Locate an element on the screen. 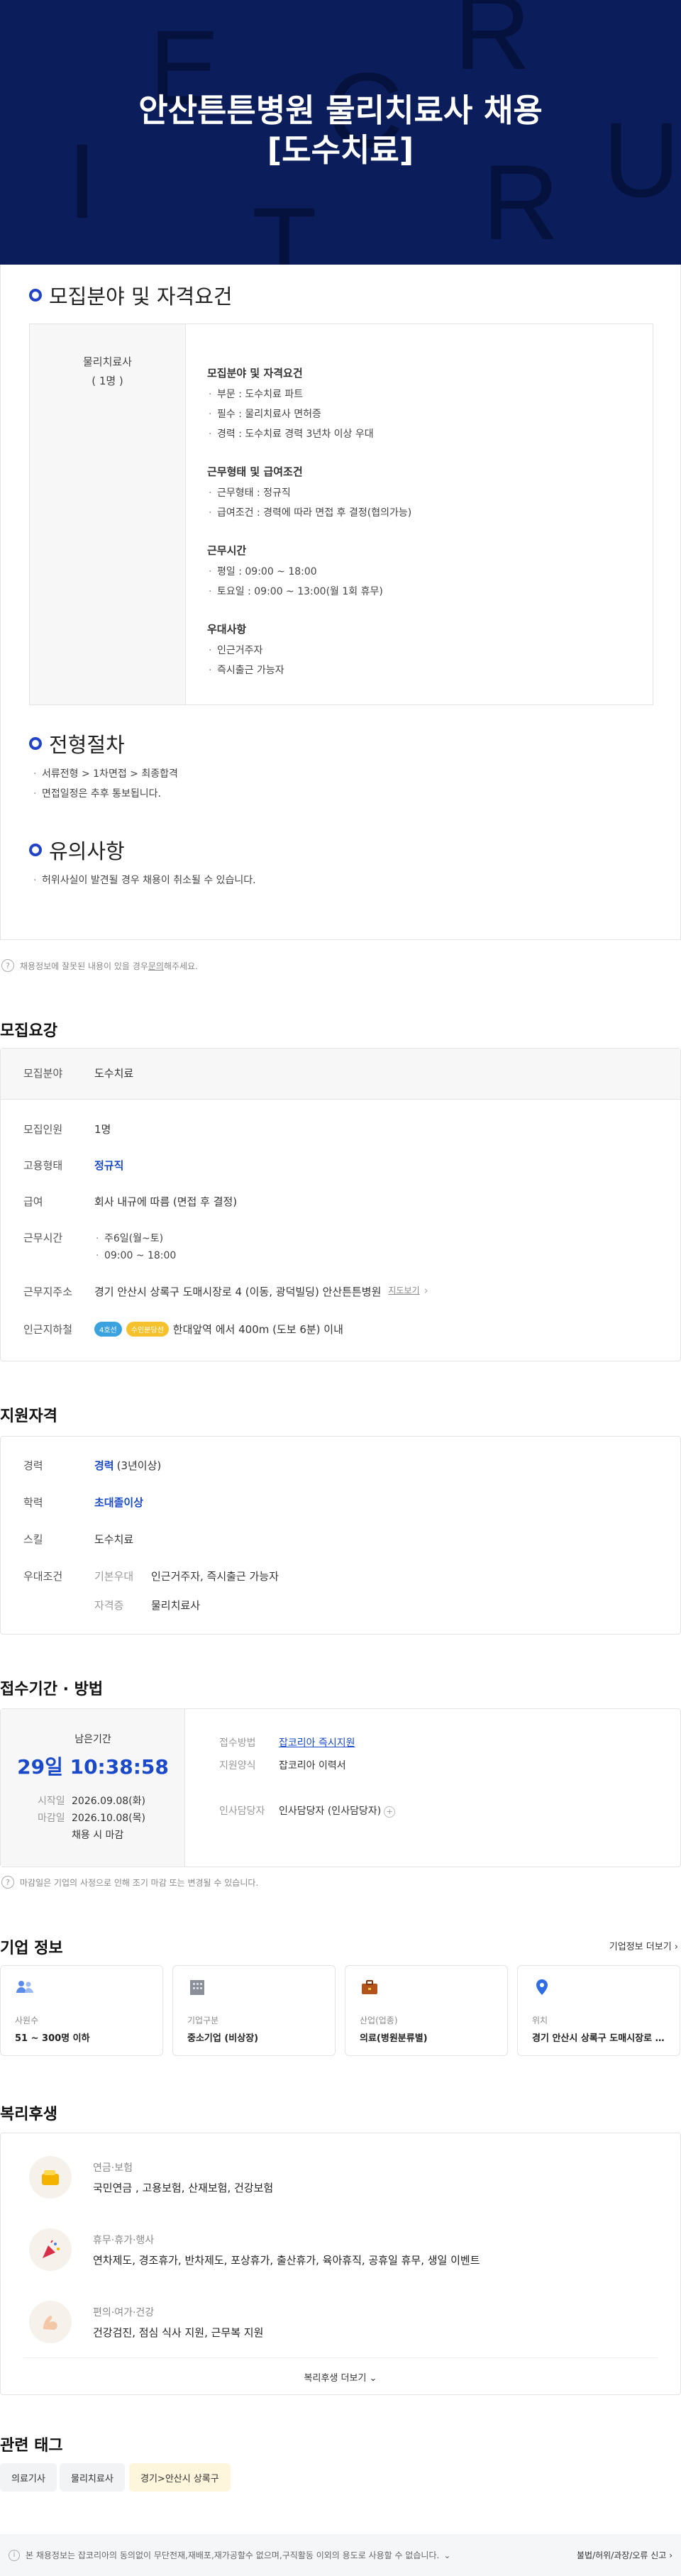  requirement-group: 우대사항 인근거주자 즉시출근 가능자 is located at coordinates (309, 650).